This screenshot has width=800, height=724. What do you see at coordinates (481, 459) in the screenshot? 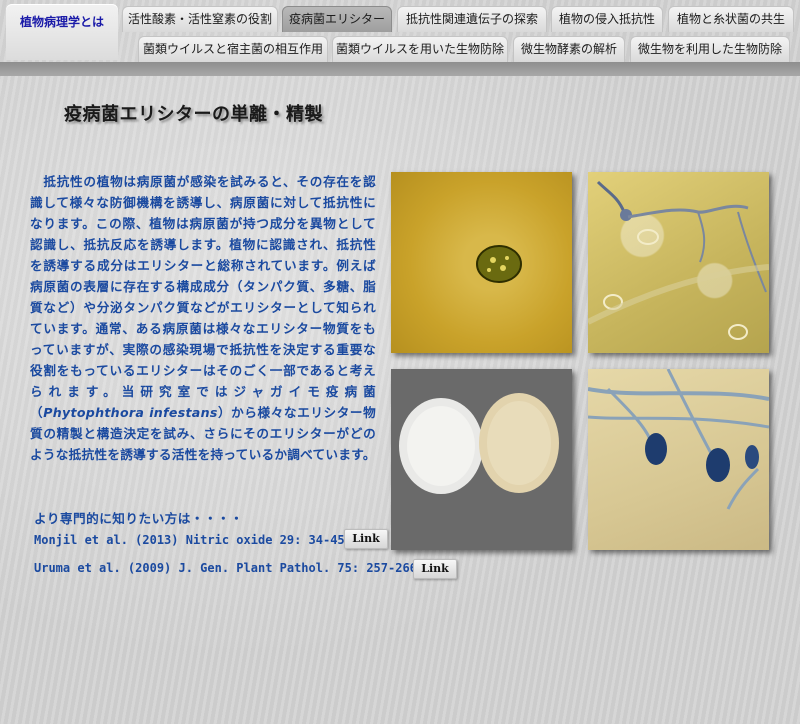
I see `colonies-petri-icon` at bounding box center [481, 459].